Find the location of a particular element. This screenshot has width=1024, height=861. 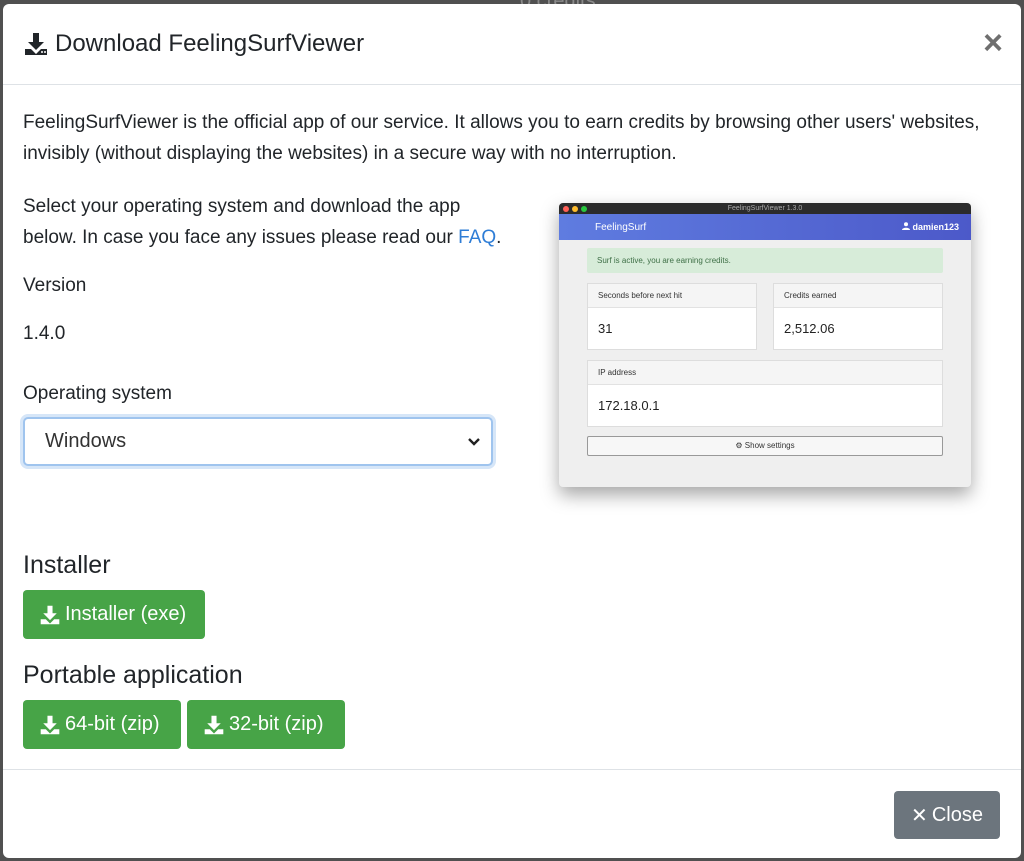

close-dot-icon is located at coordinates (566, 209).